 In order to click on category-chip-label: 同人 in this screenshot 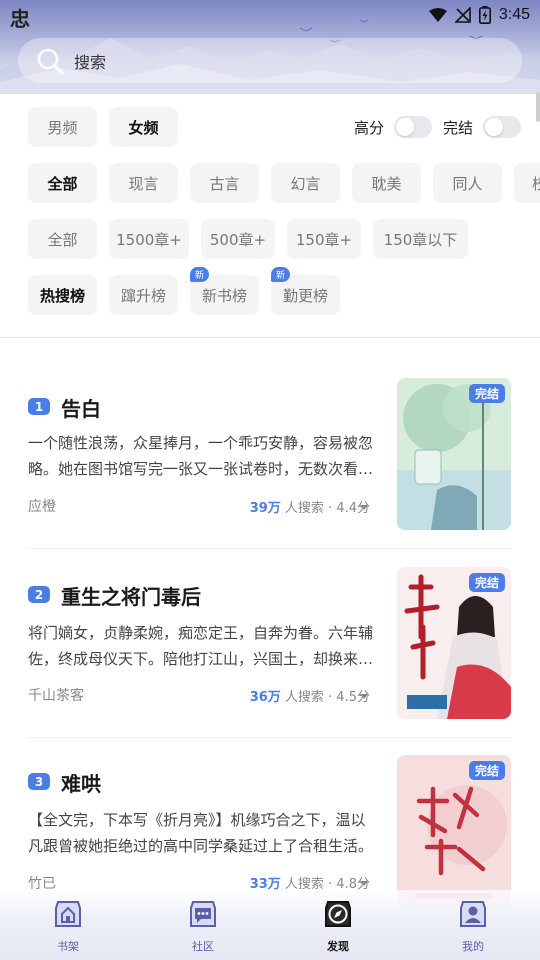, I will do `click(467, 183)`.